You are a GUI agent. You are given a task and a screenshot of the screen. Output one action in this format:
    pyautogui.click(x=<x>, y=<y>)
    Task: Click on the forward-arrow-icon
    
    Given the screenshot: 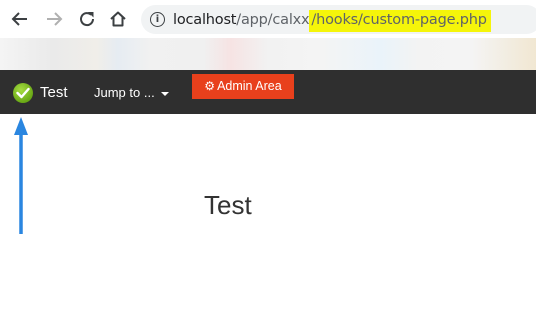 What is the action you would take?
    pyautogui.click(x=55, y=19)
    